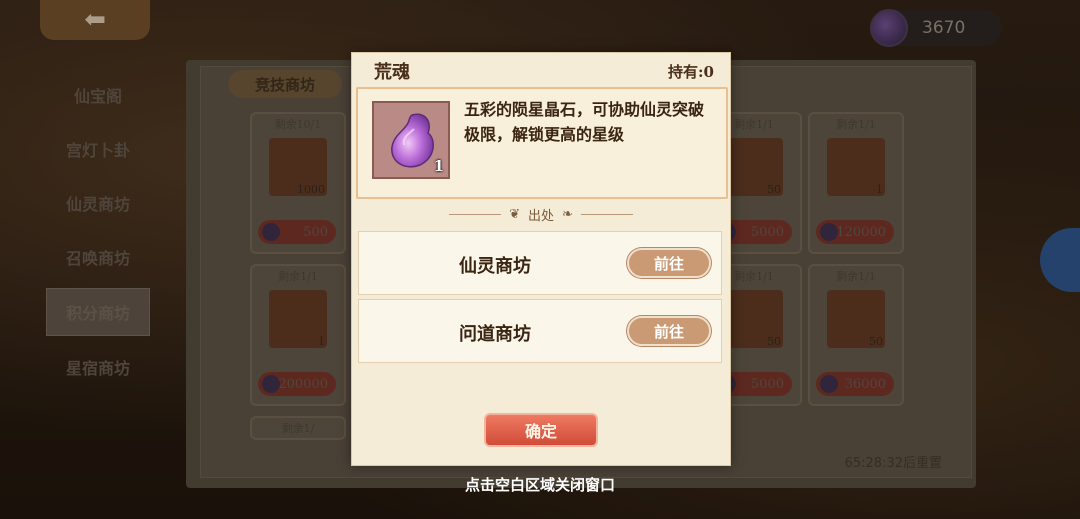  I want to click on source-divider: ❦ 出处 ❧, so click(541, 214).